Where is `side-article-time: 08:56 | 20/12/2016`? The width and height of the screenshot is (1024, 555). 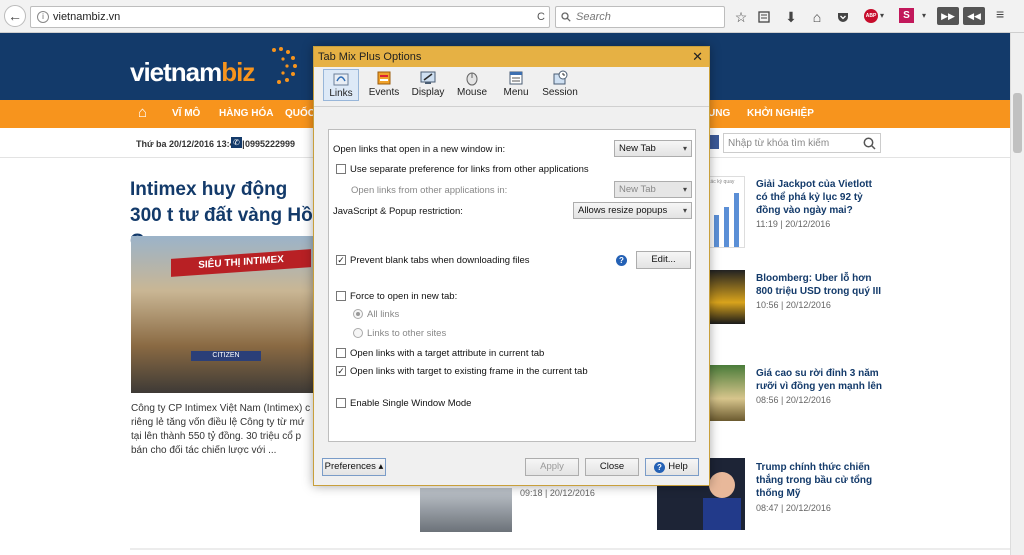
side-article-time: 08:56 | 20/12/2016 is located at coordinates (793, 400).